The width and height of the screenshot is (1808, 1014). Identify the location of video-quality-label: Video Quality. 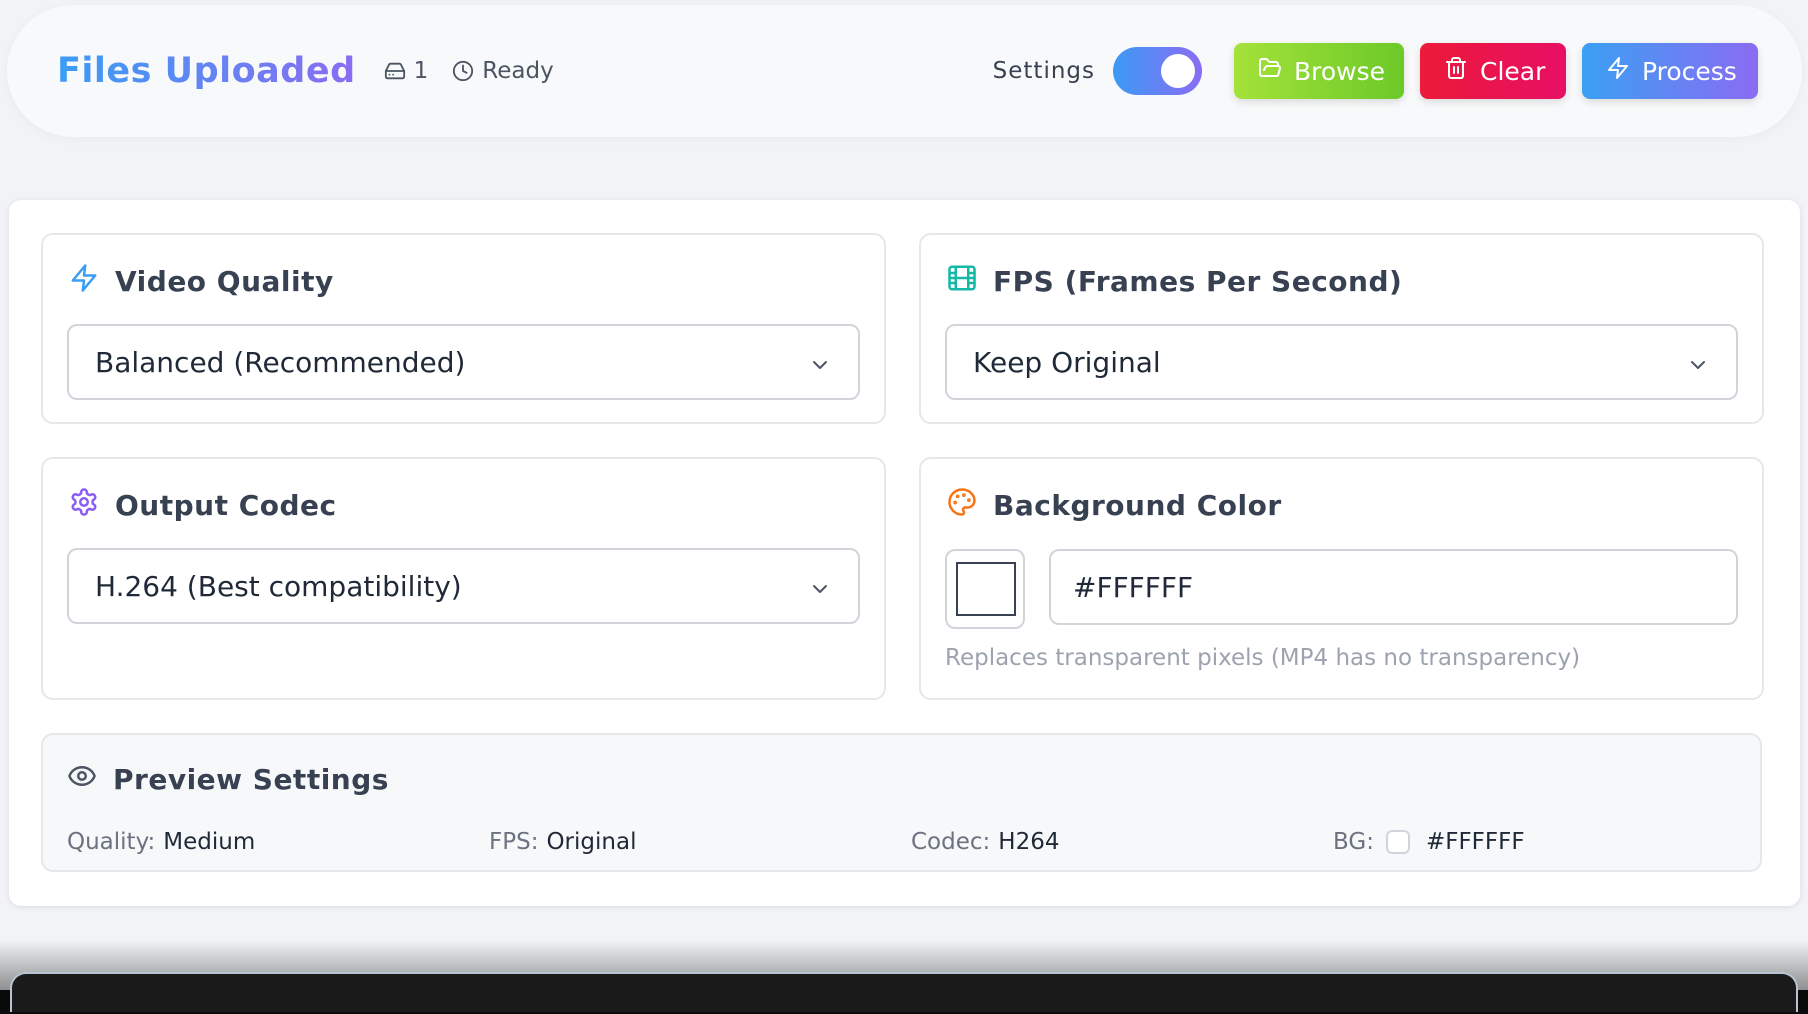
(224, 281).